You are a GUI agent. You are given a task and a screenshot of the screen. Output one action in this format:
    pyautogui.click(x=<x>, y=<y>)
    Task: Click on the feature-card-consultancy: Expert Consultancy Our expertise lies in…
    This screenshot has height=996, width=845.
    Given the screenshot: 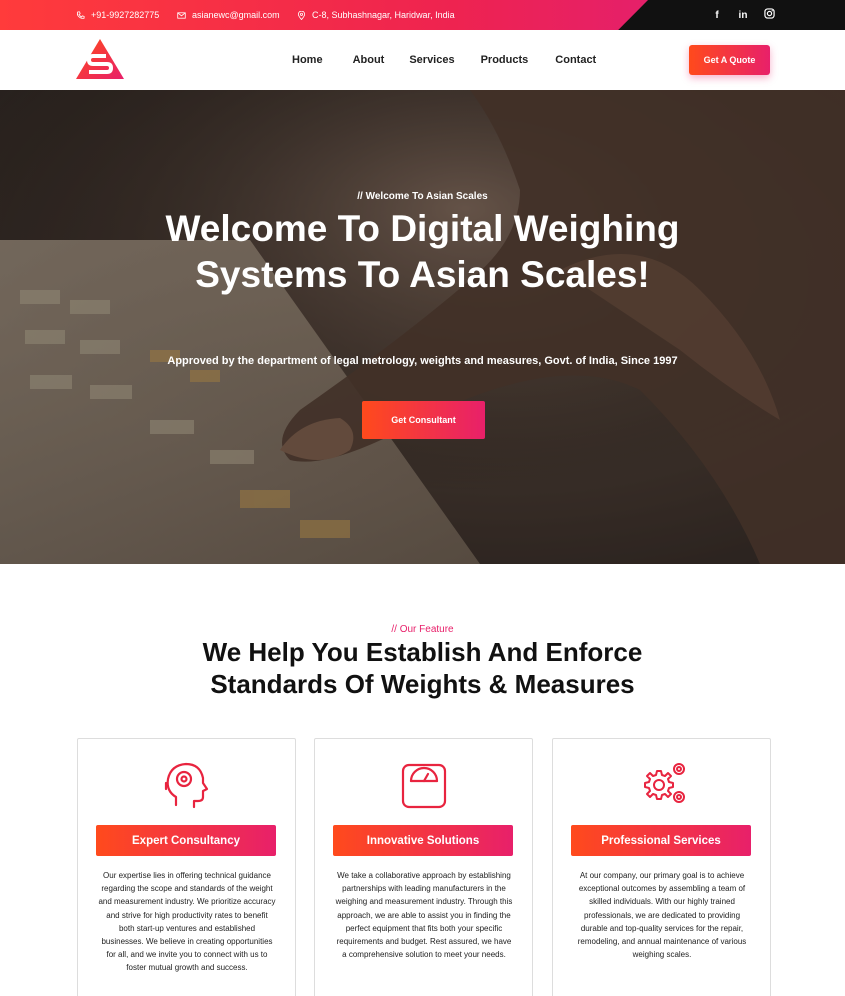 What is the action you would take?
    pyautogui.click(x=186, y=867)
    